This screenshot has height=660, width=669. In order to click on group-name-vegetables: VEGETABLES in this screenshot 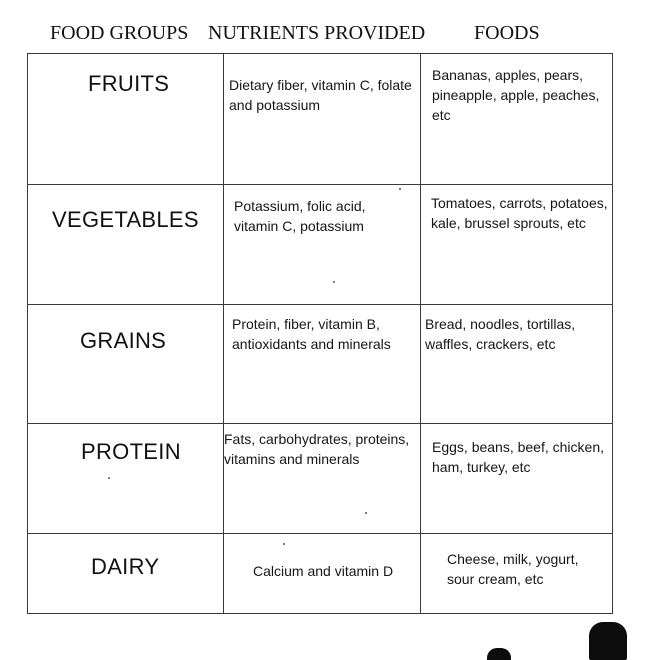, I will do `click(125, 219)`.